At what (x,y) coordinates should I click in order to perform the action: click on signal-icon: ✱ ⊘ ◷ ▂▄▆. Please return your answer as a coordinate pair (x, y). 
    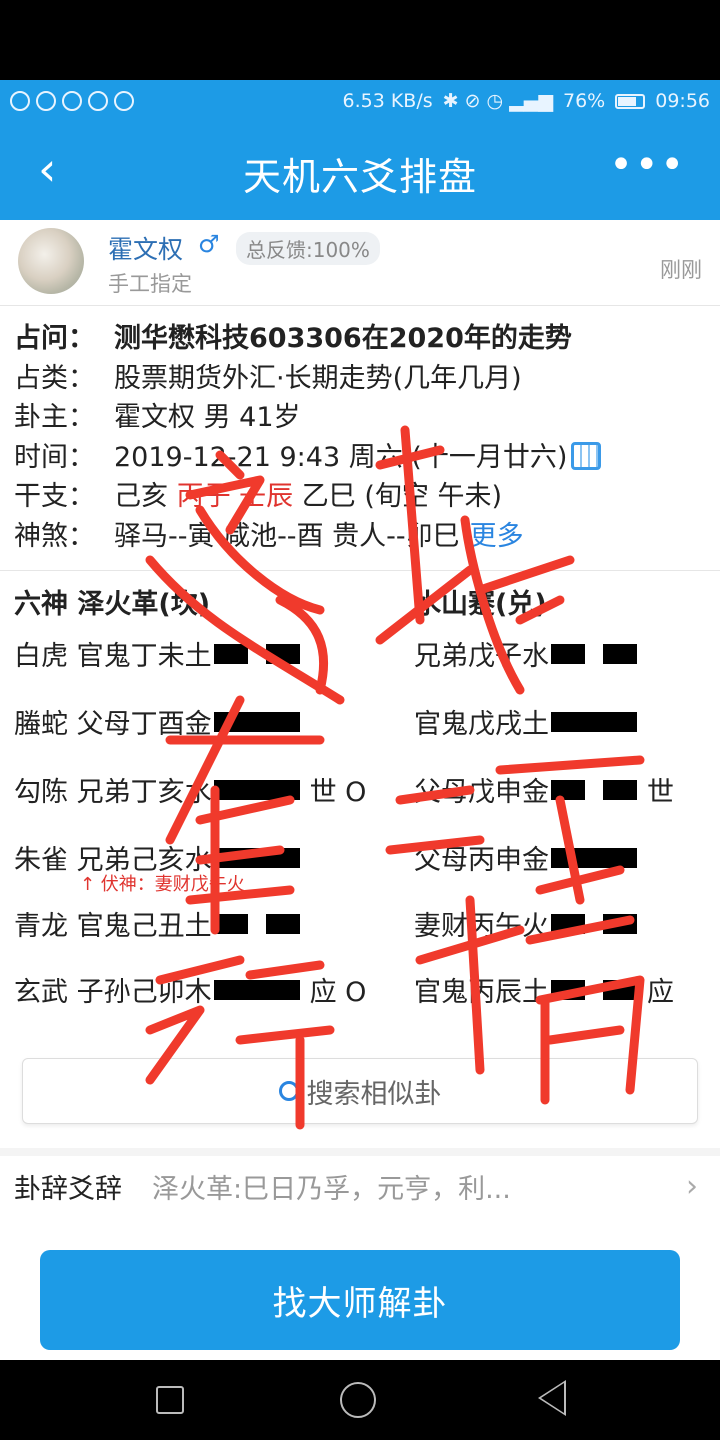
    Looking at the image, I should click on (497, 101).